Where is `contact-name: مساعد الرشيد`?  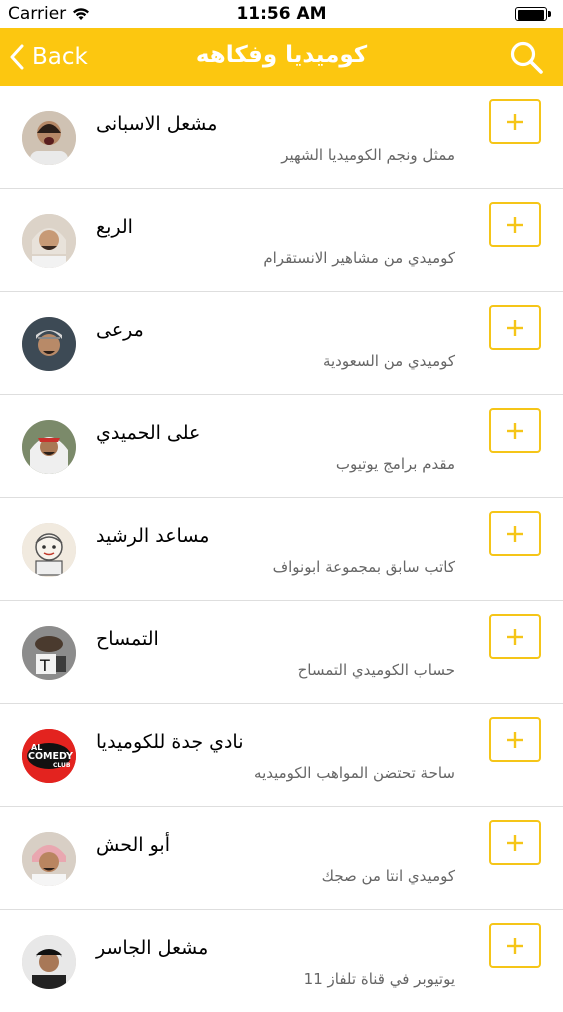 contact-name: مساعد الرشيد is located at coordinates (153, 536).